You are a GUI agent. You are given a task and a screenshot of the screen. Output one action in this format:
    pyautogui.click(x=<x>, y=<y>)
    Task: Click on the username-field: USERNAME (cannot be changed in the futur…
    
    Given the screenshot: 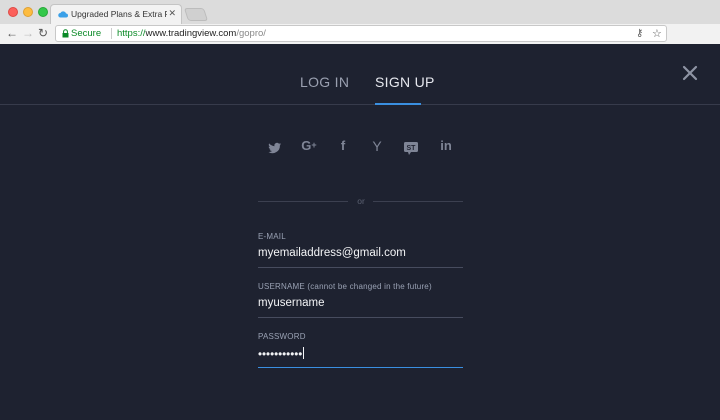 What is the action you would take?
    pyautogui.click(x=360, y=300)
    